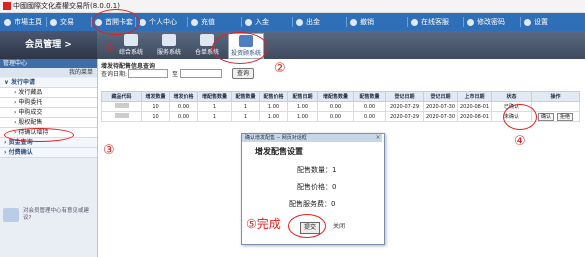  Describe the element at coordinates (48, 123) in the screenshot. I see `sidebar-item-placement: › 股权配售` at that location.